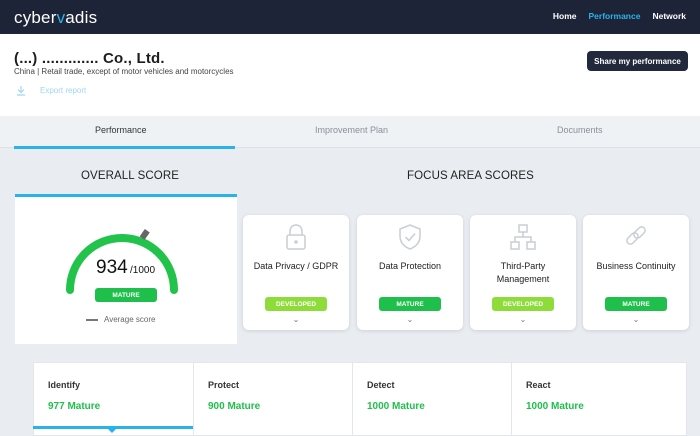  Describe the element at coordinates (637, 61) in the screenshot. I see `share-performance-button: Share my performance` at that location.